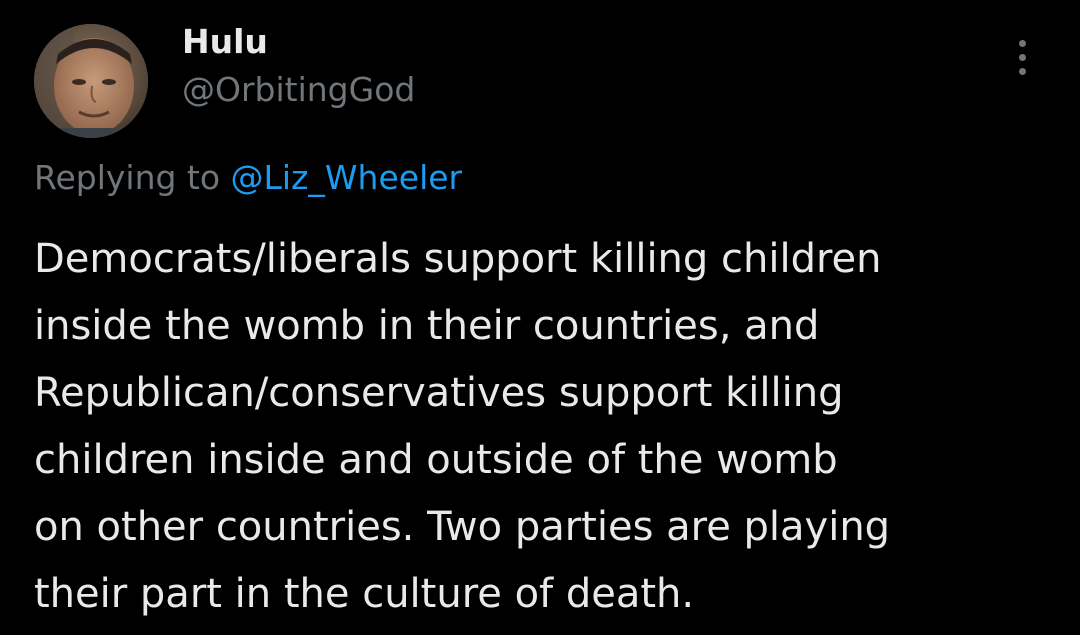 This screenshot has width=1080, height=635. I want to click on more-vertical-icon, so click(1022, 43).